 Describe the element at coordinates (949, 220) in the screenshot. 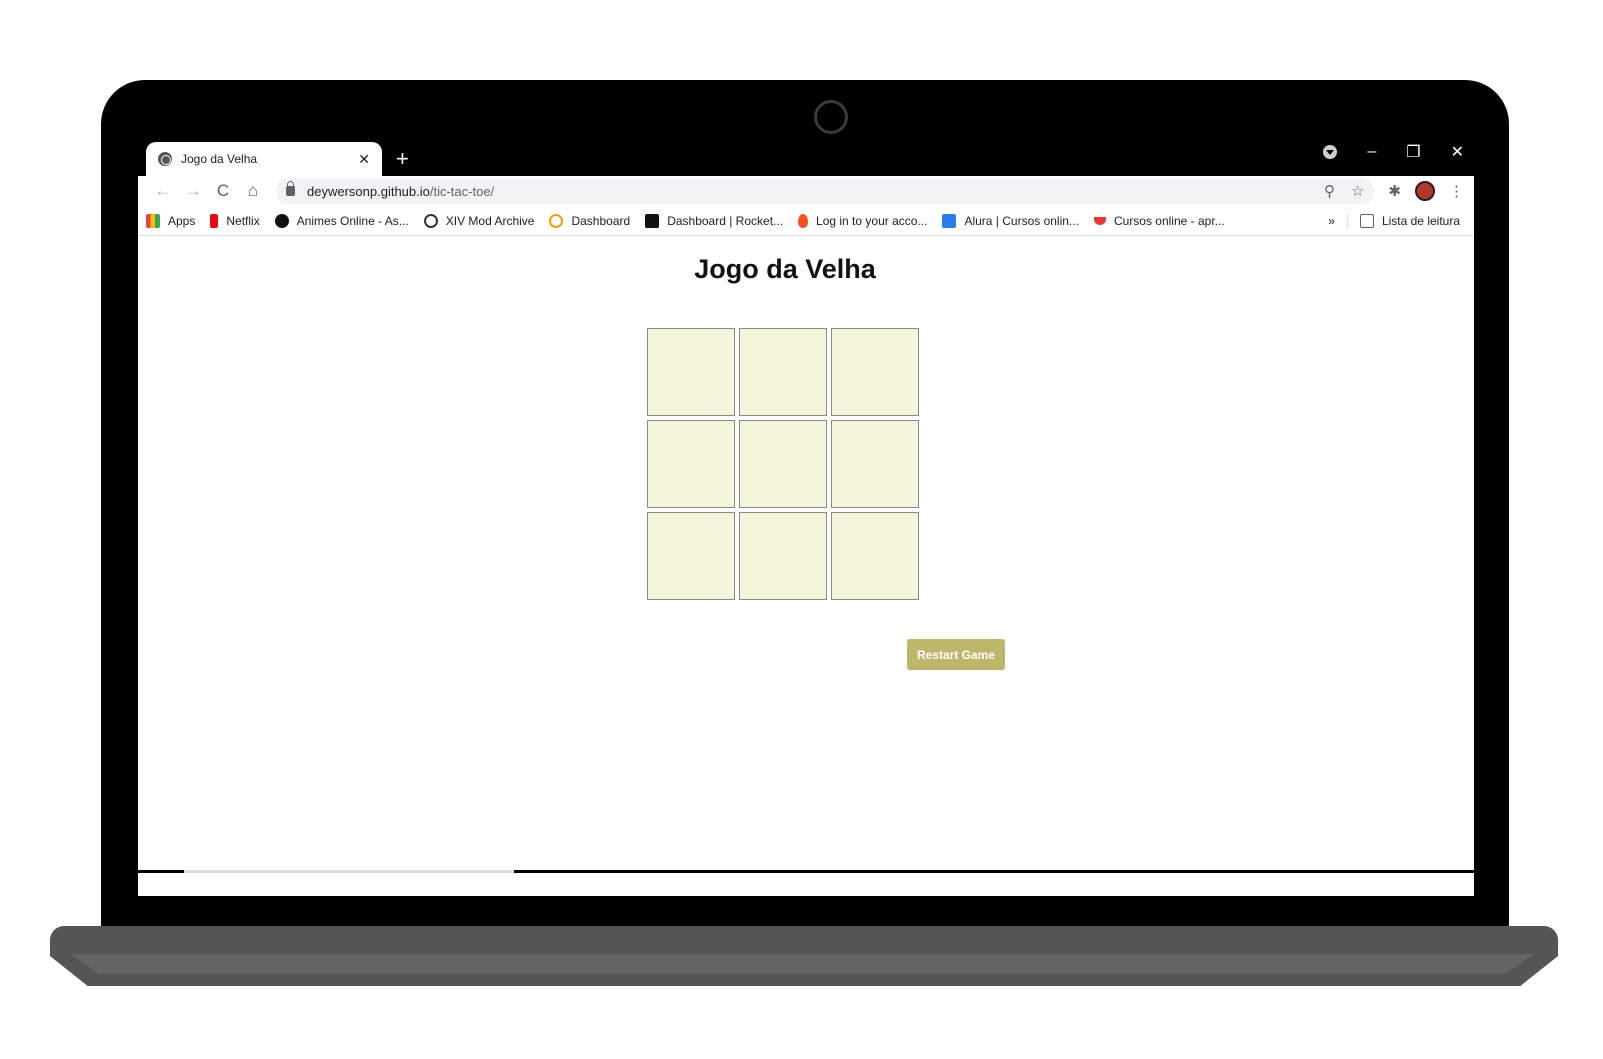

I see `alura-icon` at that location.